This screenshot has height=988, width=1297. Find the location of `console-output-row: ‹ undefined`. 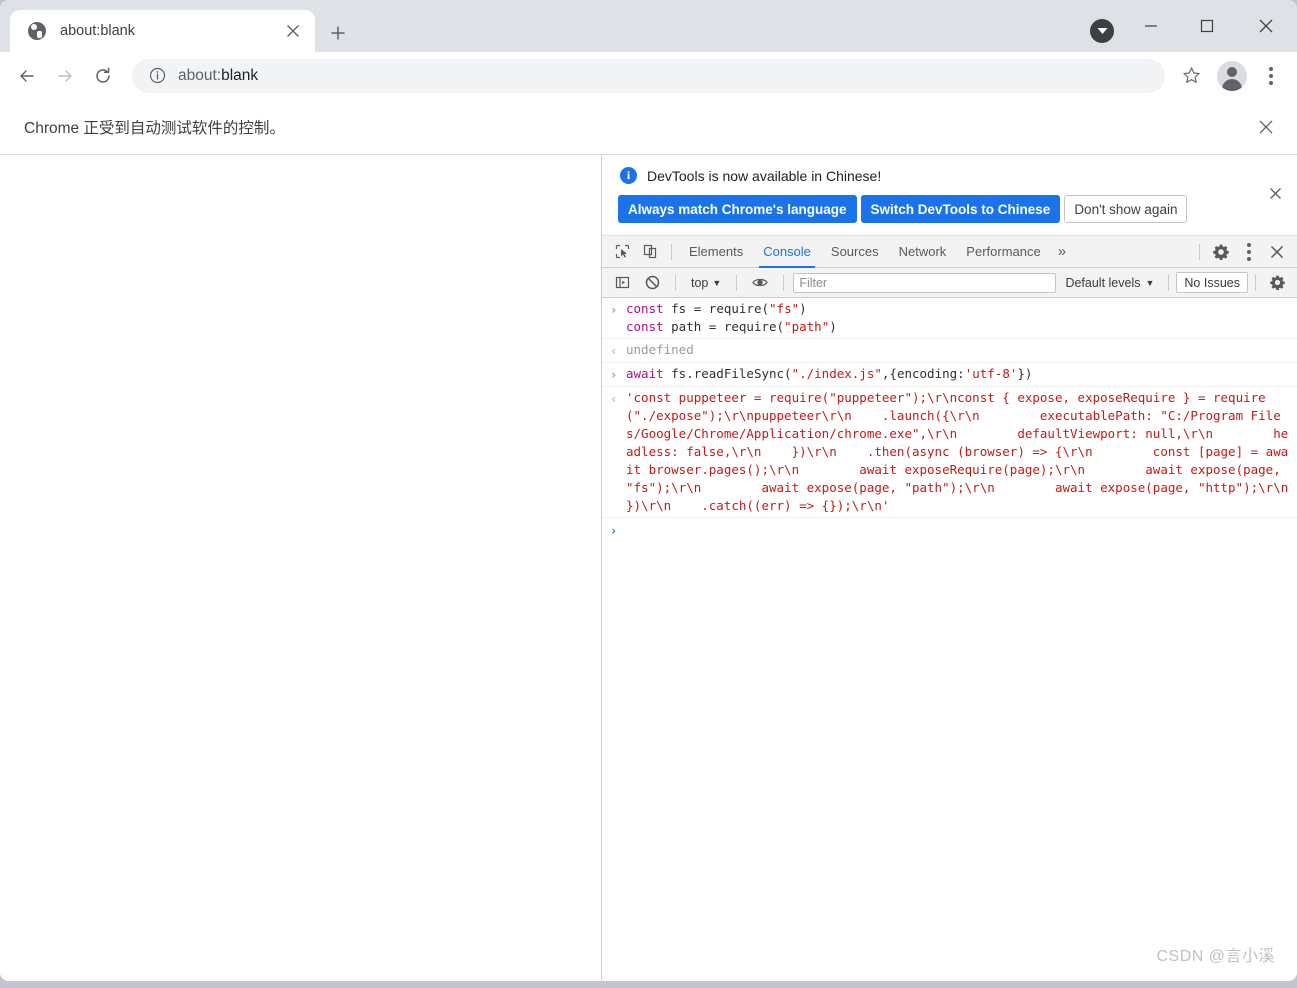

console-output-row: ‹ undefined is located at coordinates (949, 351).